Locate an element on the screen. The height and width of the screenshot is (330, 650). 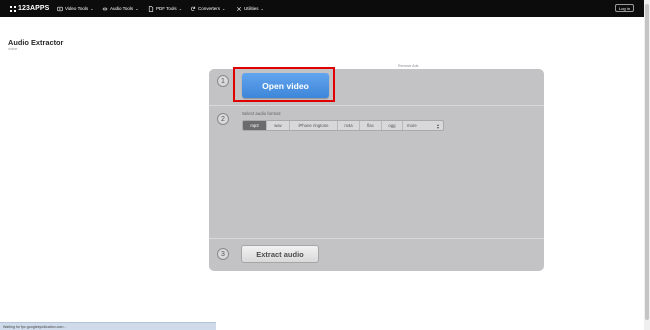
logo-text: 123APPS is located at coordinates (34, 8).